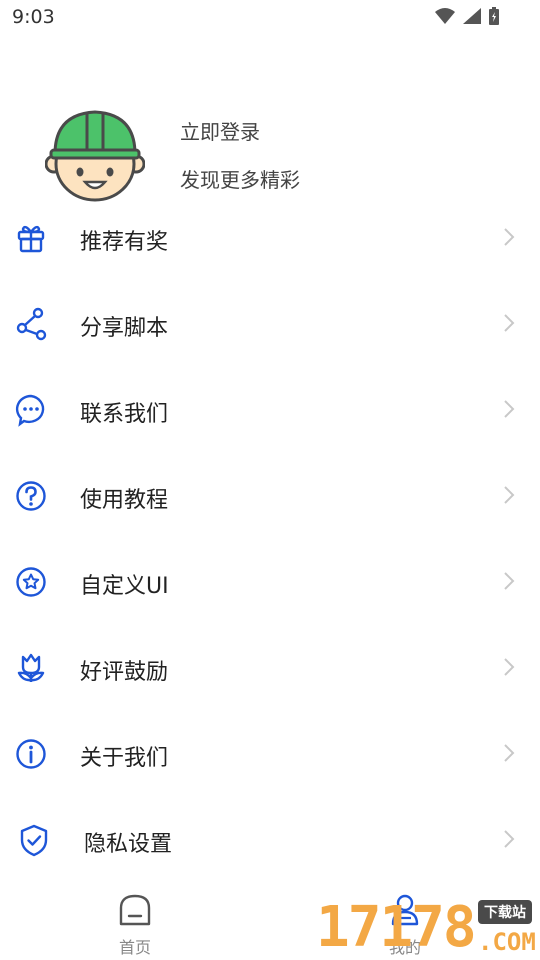 The image size is (540, 960). What do you see at coordinates (270, 155) in the screenshot?
I see `profile-header: 立即登录 发现更多精彩` at bounding box center [270, 155].